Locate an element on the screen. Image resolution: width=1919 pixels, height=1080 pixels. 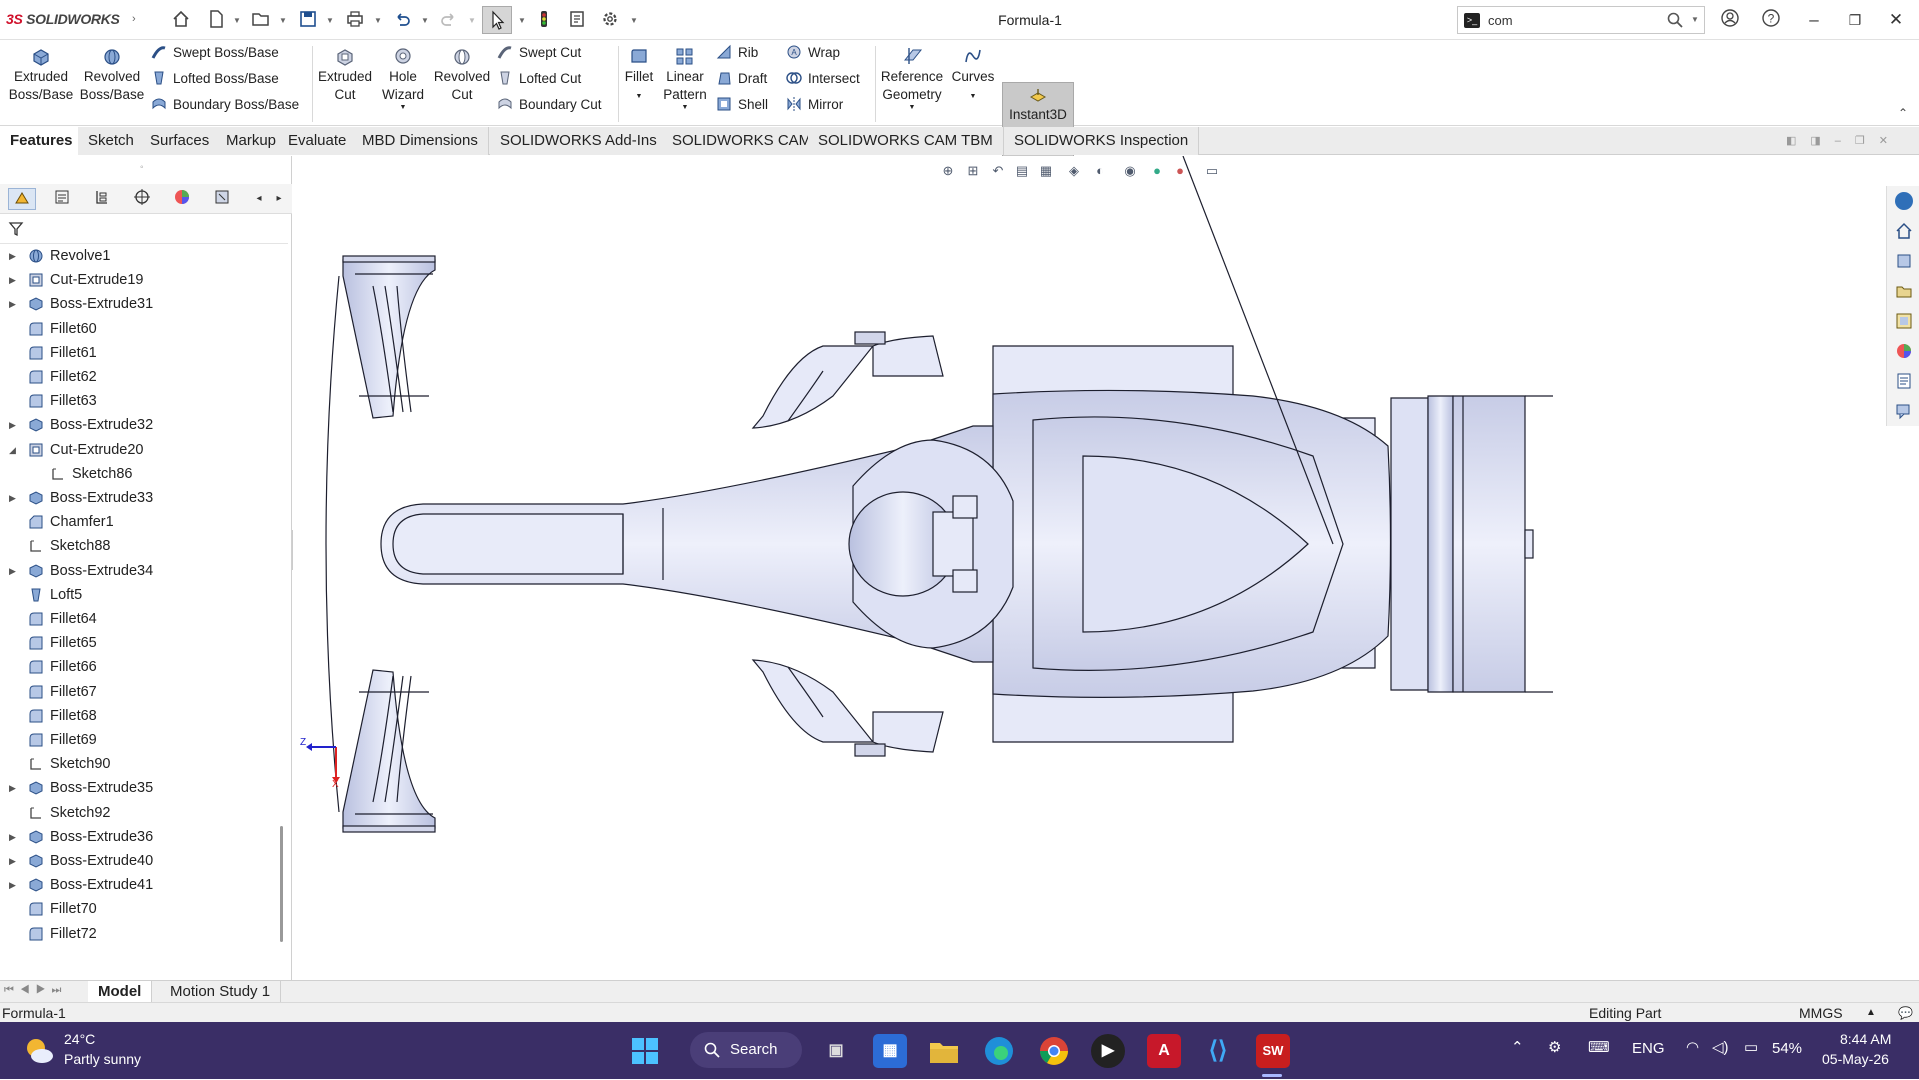
configuration-manager-tab-icon is located at coordinates (102, 199).